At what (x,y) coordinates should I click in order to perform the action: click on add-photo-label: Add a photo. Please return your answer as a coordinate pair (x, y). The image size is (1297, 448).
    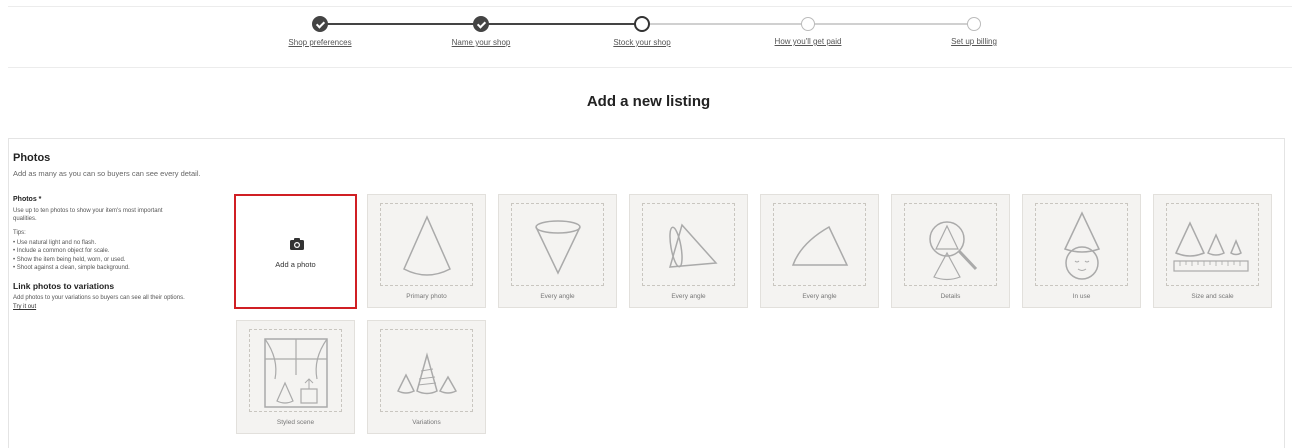
    Looking at the image, I should click on (295, 264).